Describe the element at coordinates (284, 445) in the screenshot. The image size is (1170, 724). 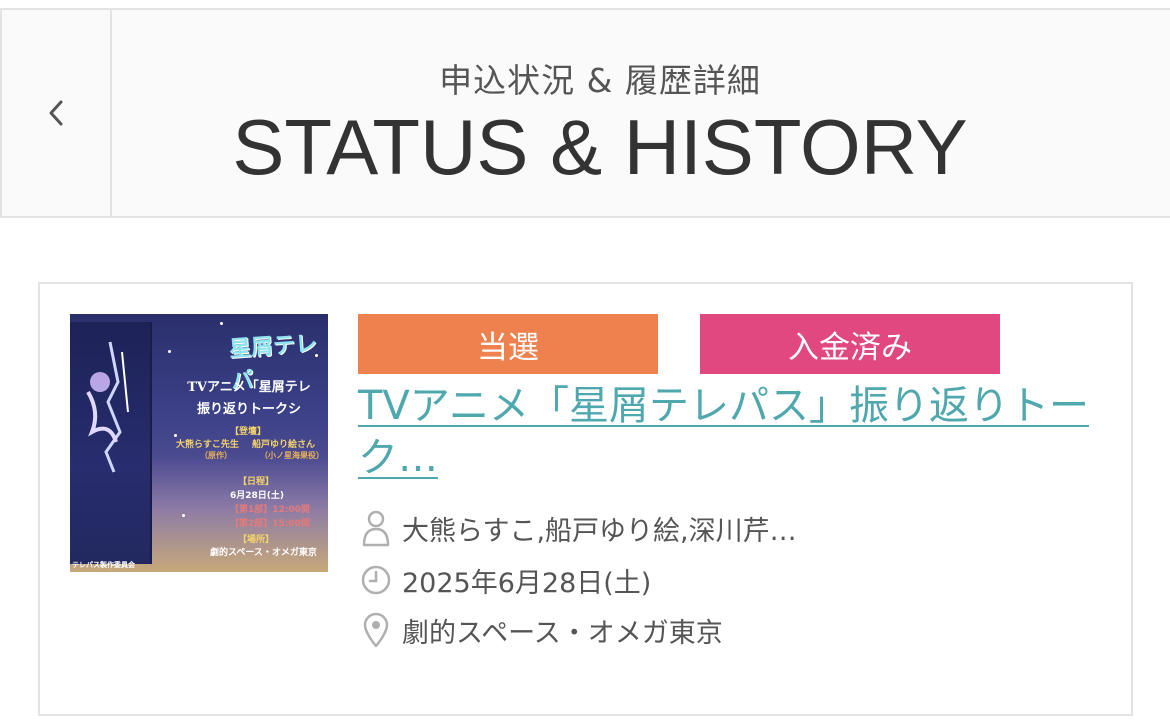
I see `thumbnail-cast2: 船戸ゆり絵さん` at that location.